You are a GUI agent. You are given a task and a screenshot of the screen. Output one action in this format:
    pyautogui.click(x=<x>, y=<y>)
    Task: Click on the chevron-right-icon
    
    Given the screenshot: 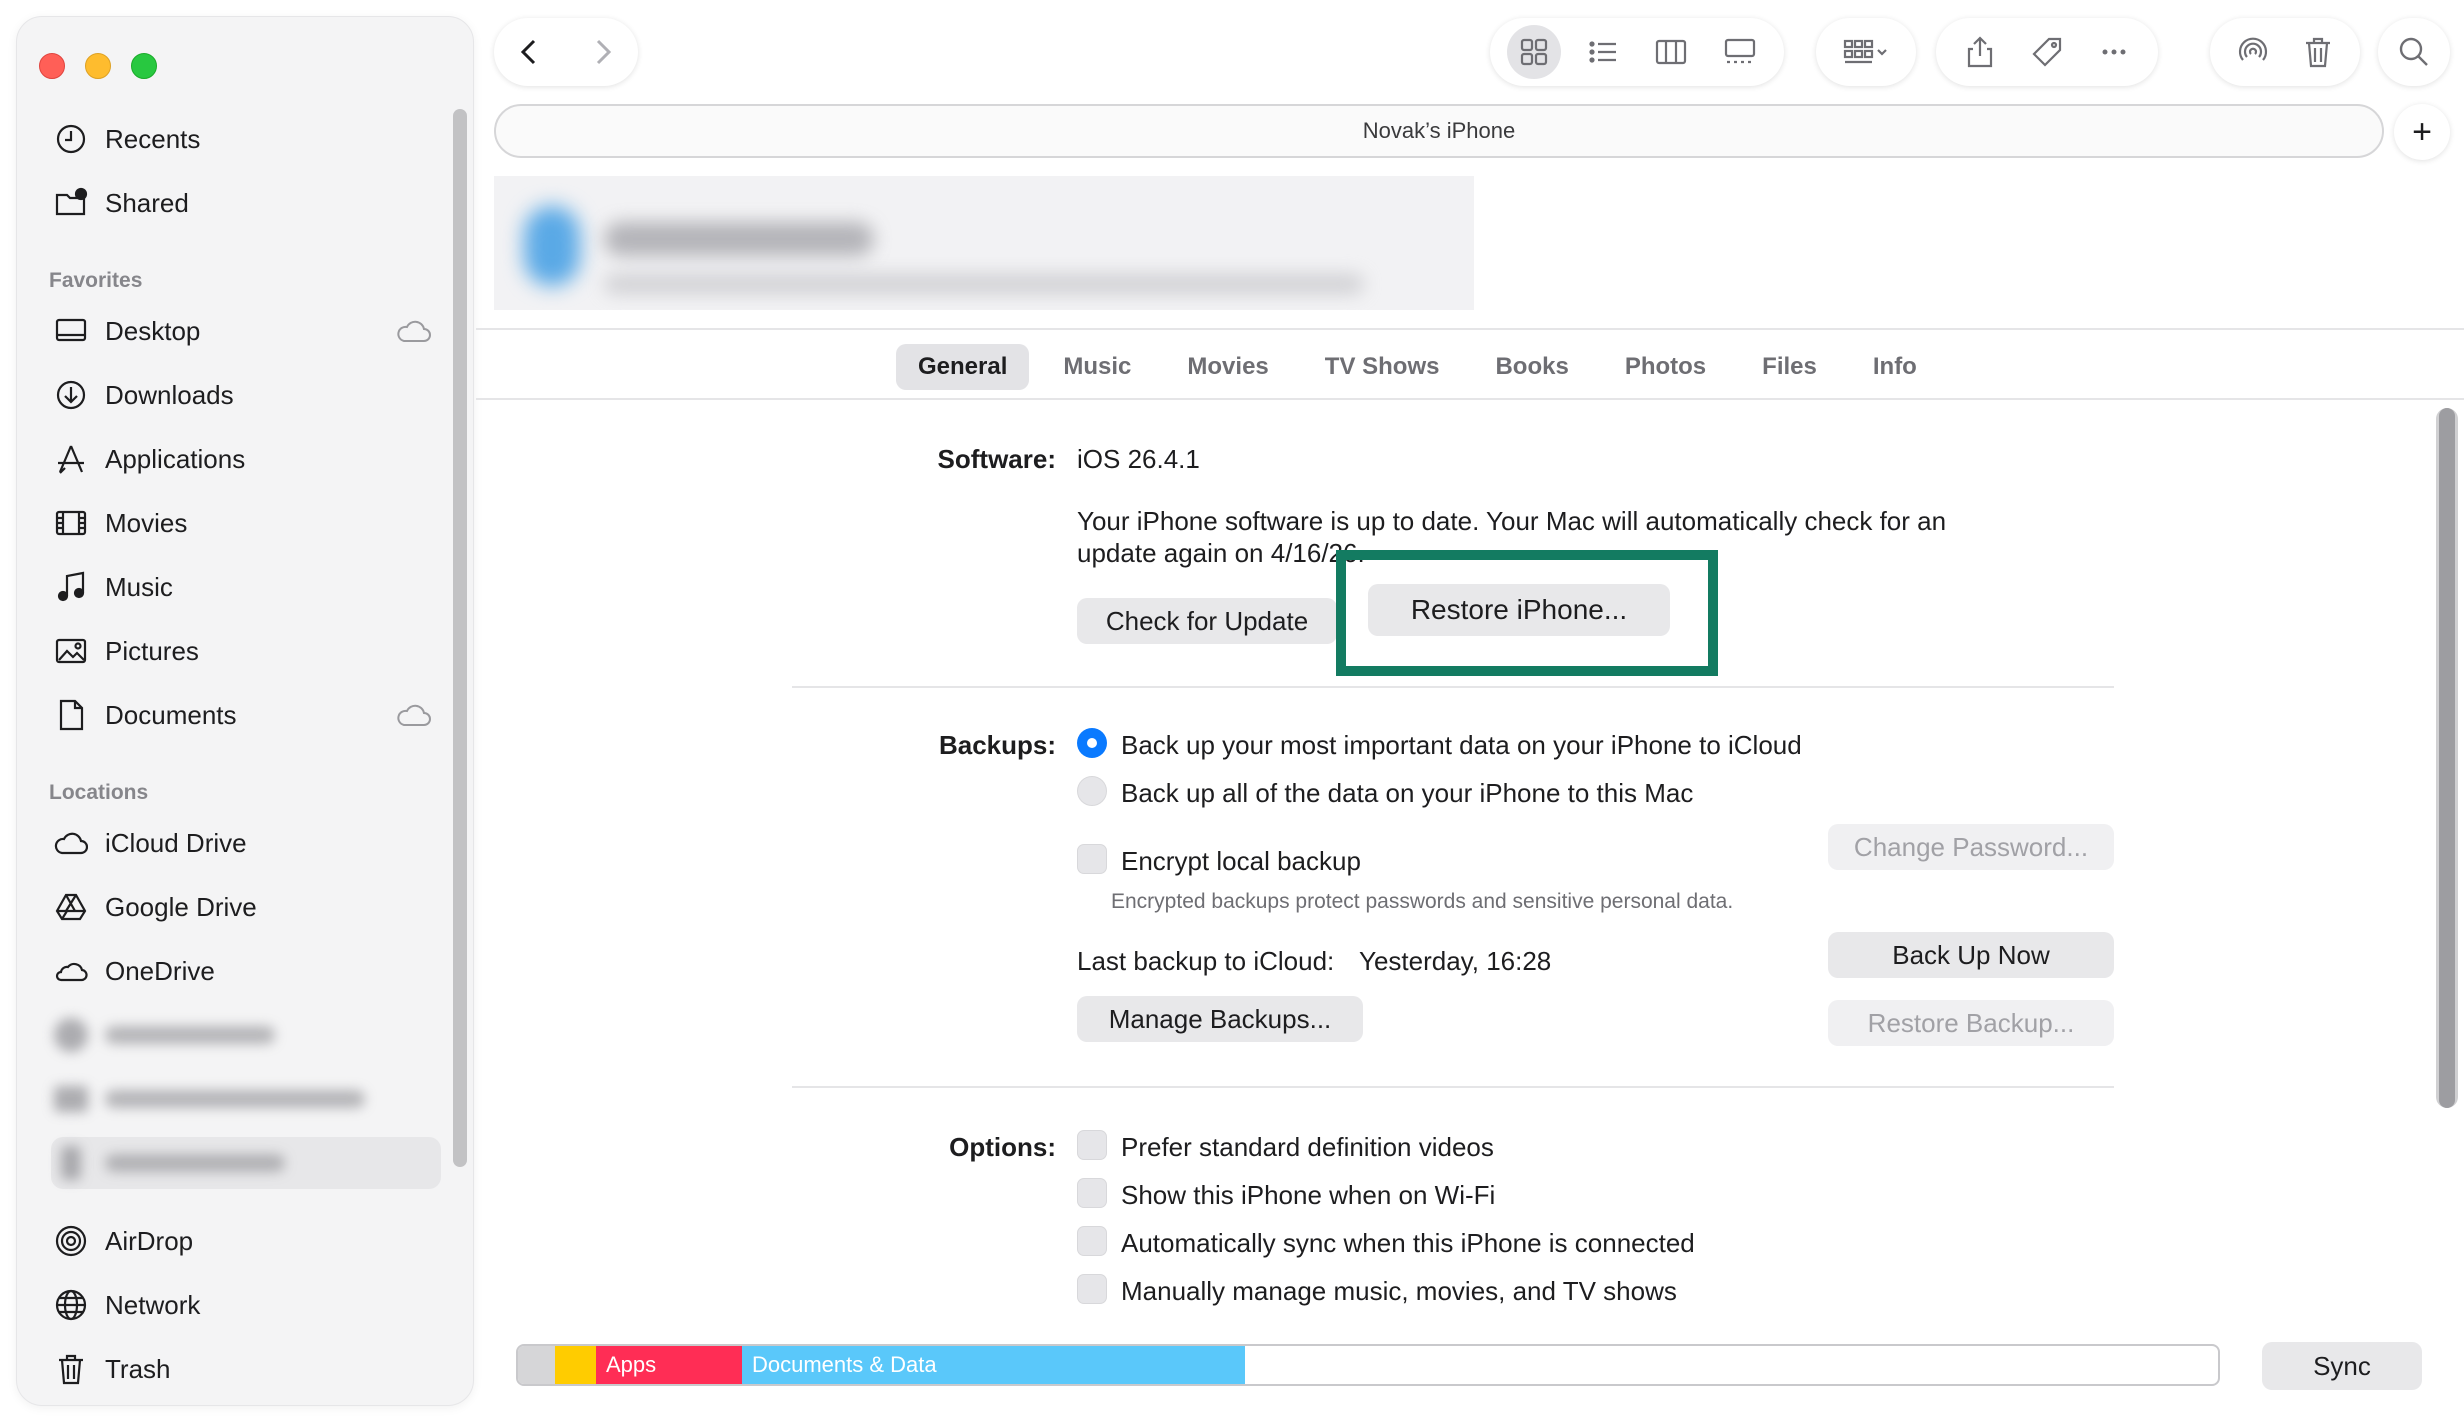 What is the action you would take?
    pyautogui.click(x=604, y=52)
    